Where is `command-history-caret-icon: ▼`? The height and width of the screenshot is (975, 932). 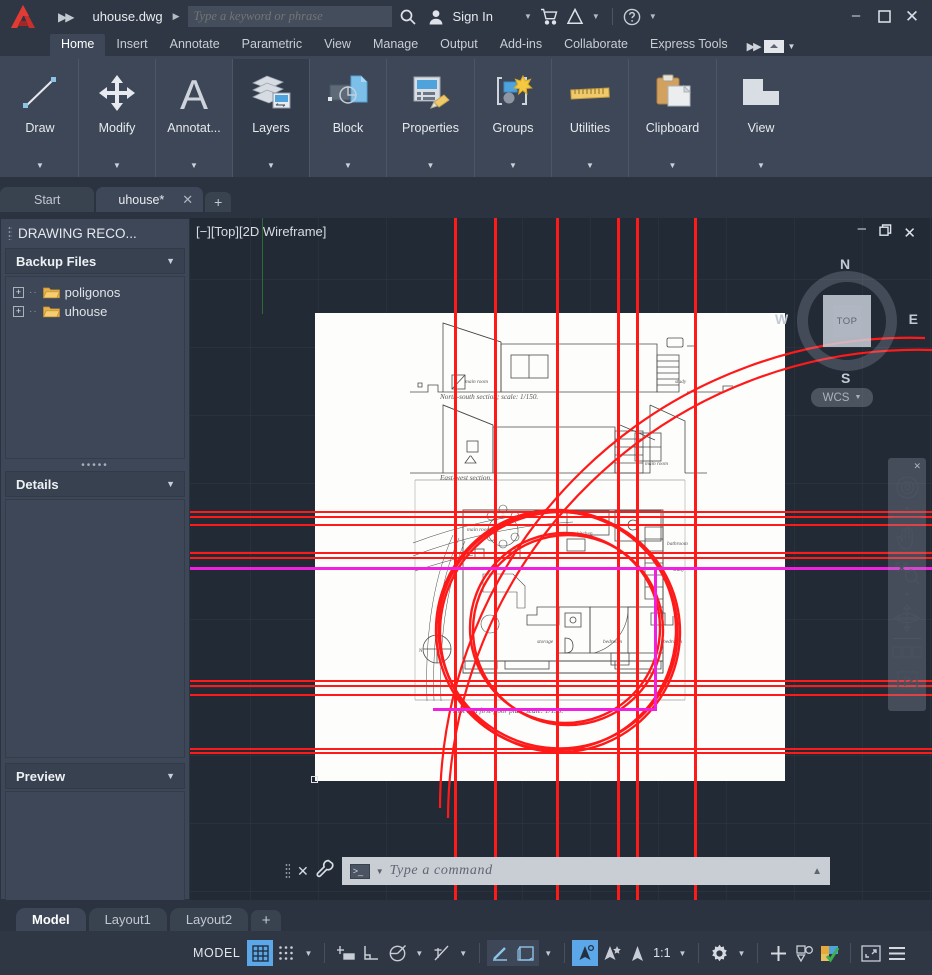 command-history-caret-icon: ▼ is located at coordinates (380, 871).